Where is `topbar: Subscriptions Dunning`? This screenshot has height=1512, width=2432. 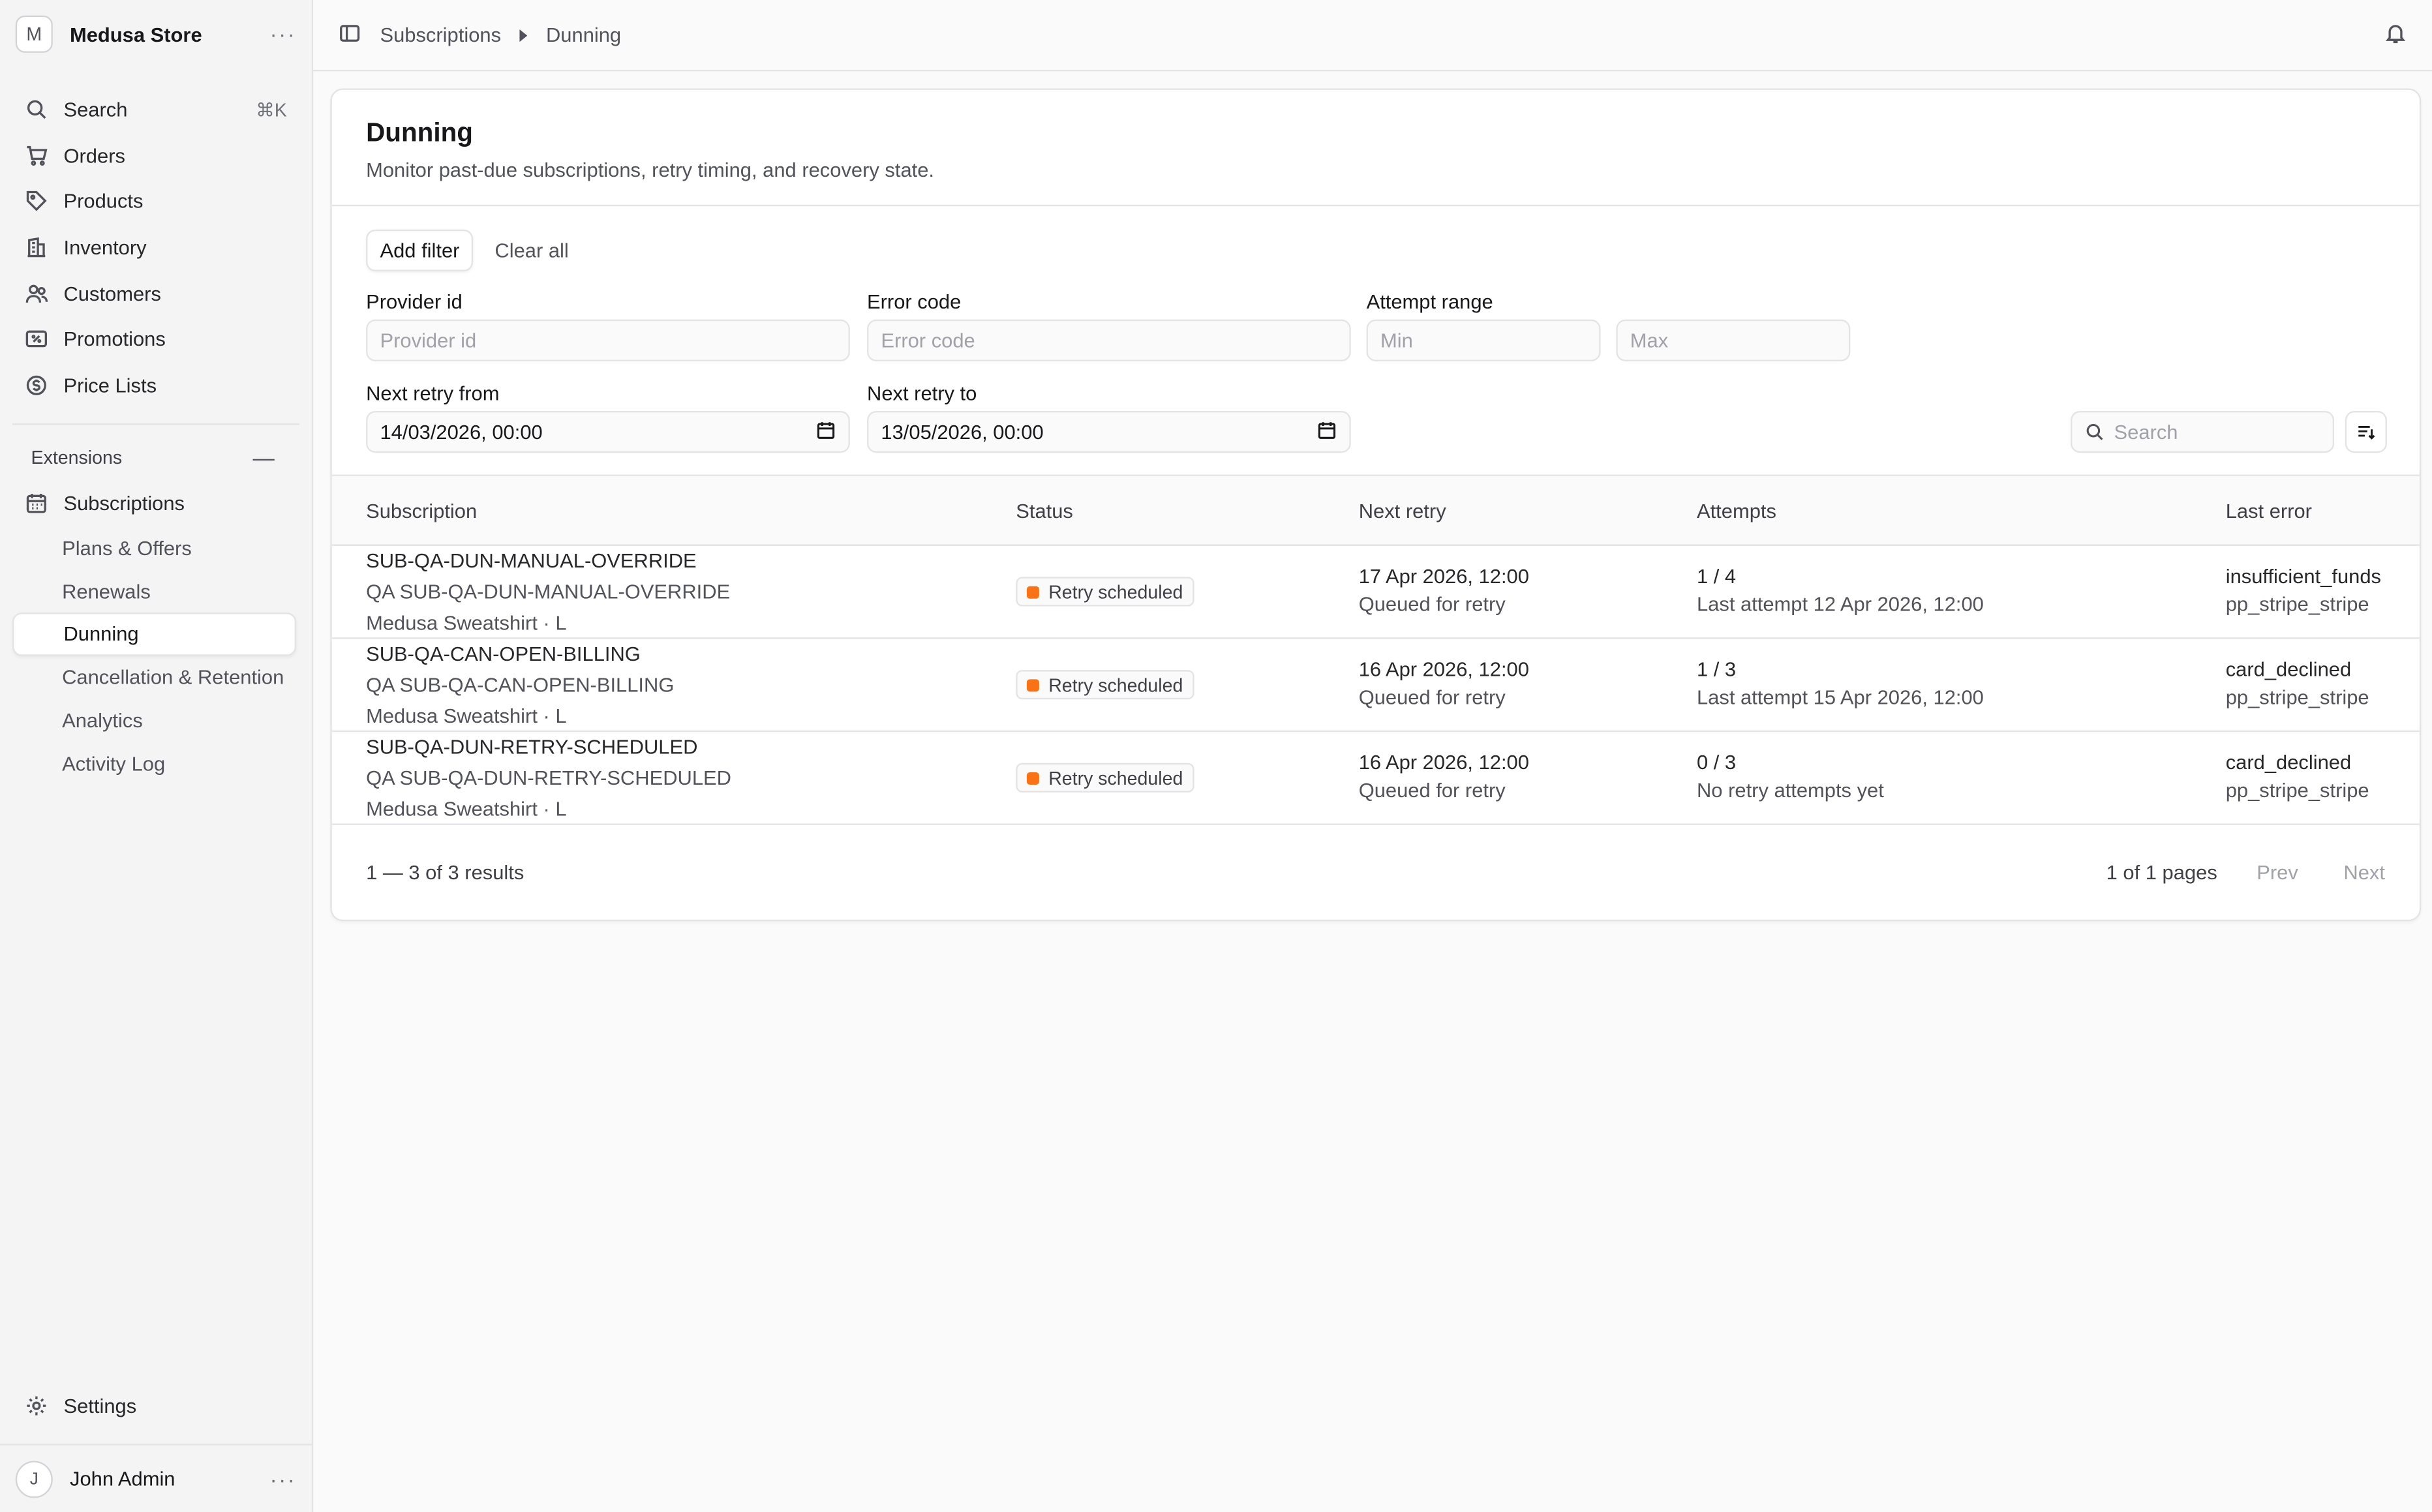
topbar: Subscriptions Dunning is located at coordinates (1372, 36).